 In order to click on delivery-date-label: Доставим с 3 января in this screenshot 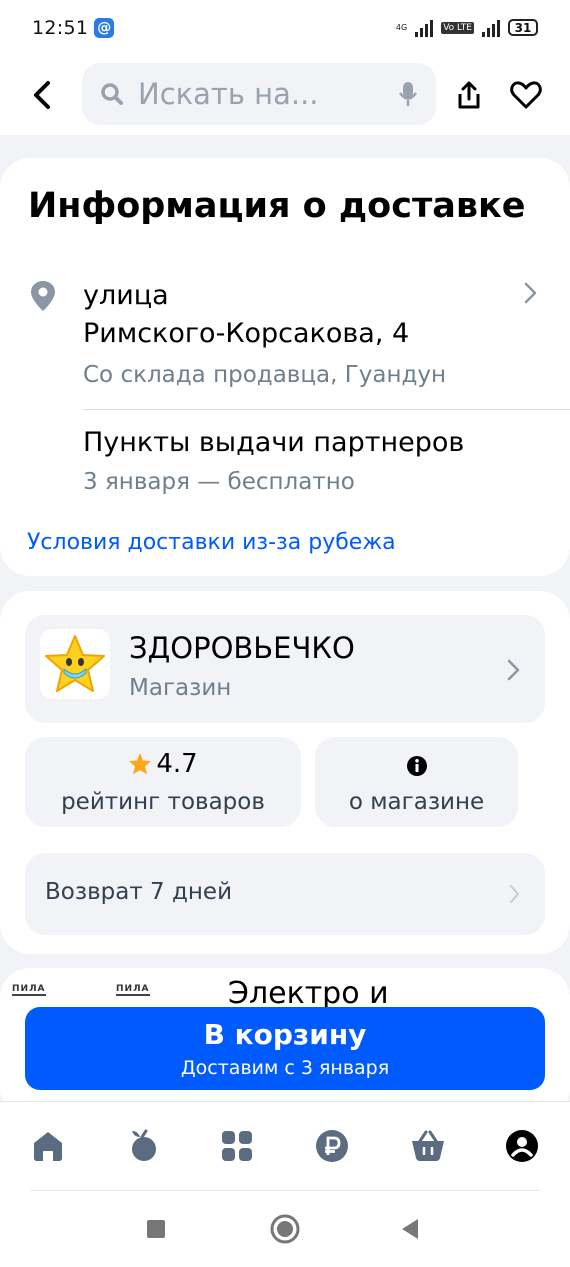, I will do `click(285, 1068)`.